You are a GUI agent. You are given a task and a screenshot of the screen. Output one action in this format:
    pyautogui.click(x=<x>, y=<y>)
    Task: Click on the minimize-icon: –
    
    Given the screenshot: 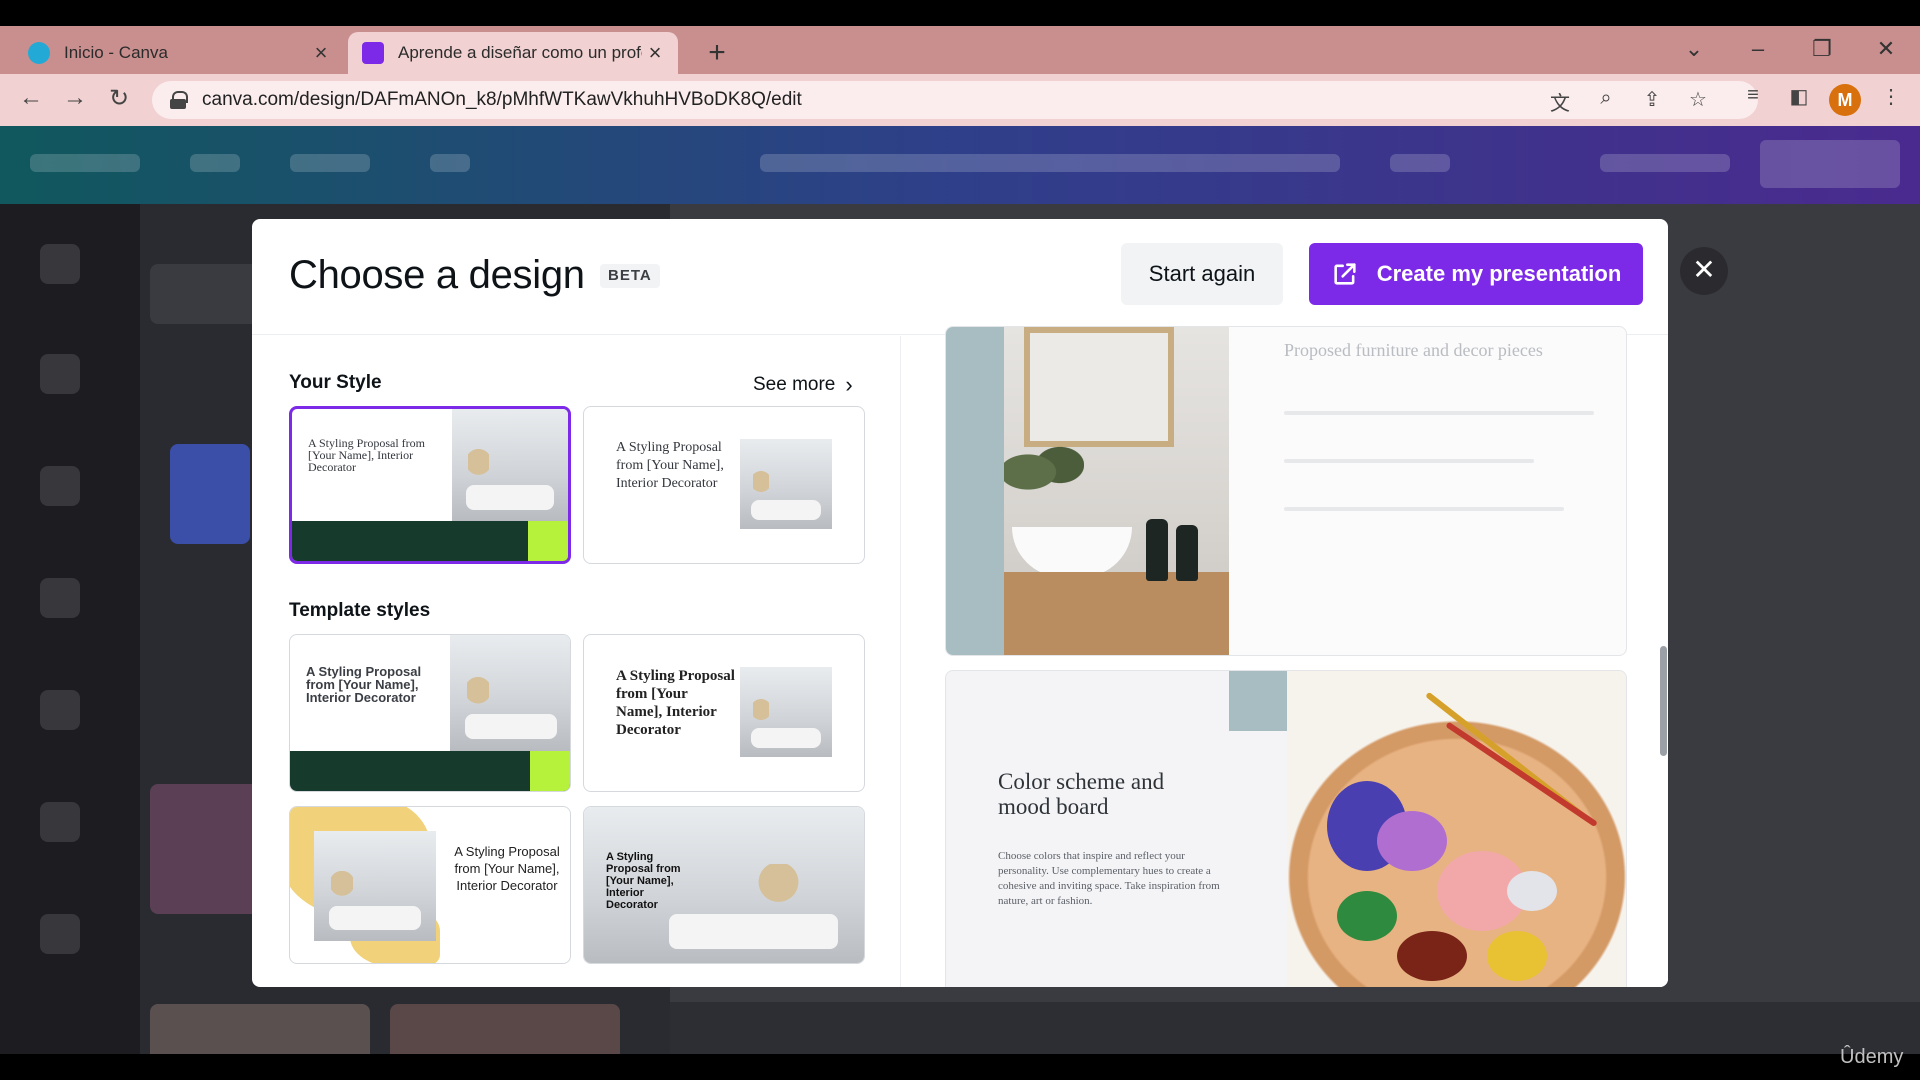 What is the action you would take?
    pyautogui.click(x=1758, y=49)
    